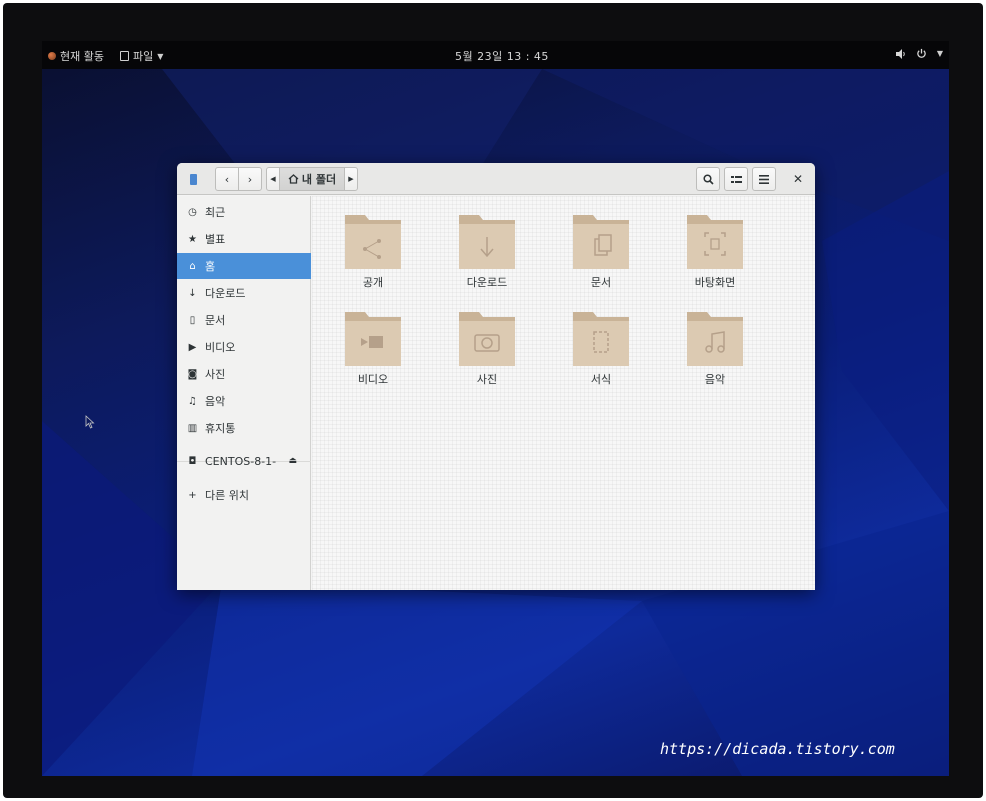  I want to click on hamburger-icon, so click(764, 179).